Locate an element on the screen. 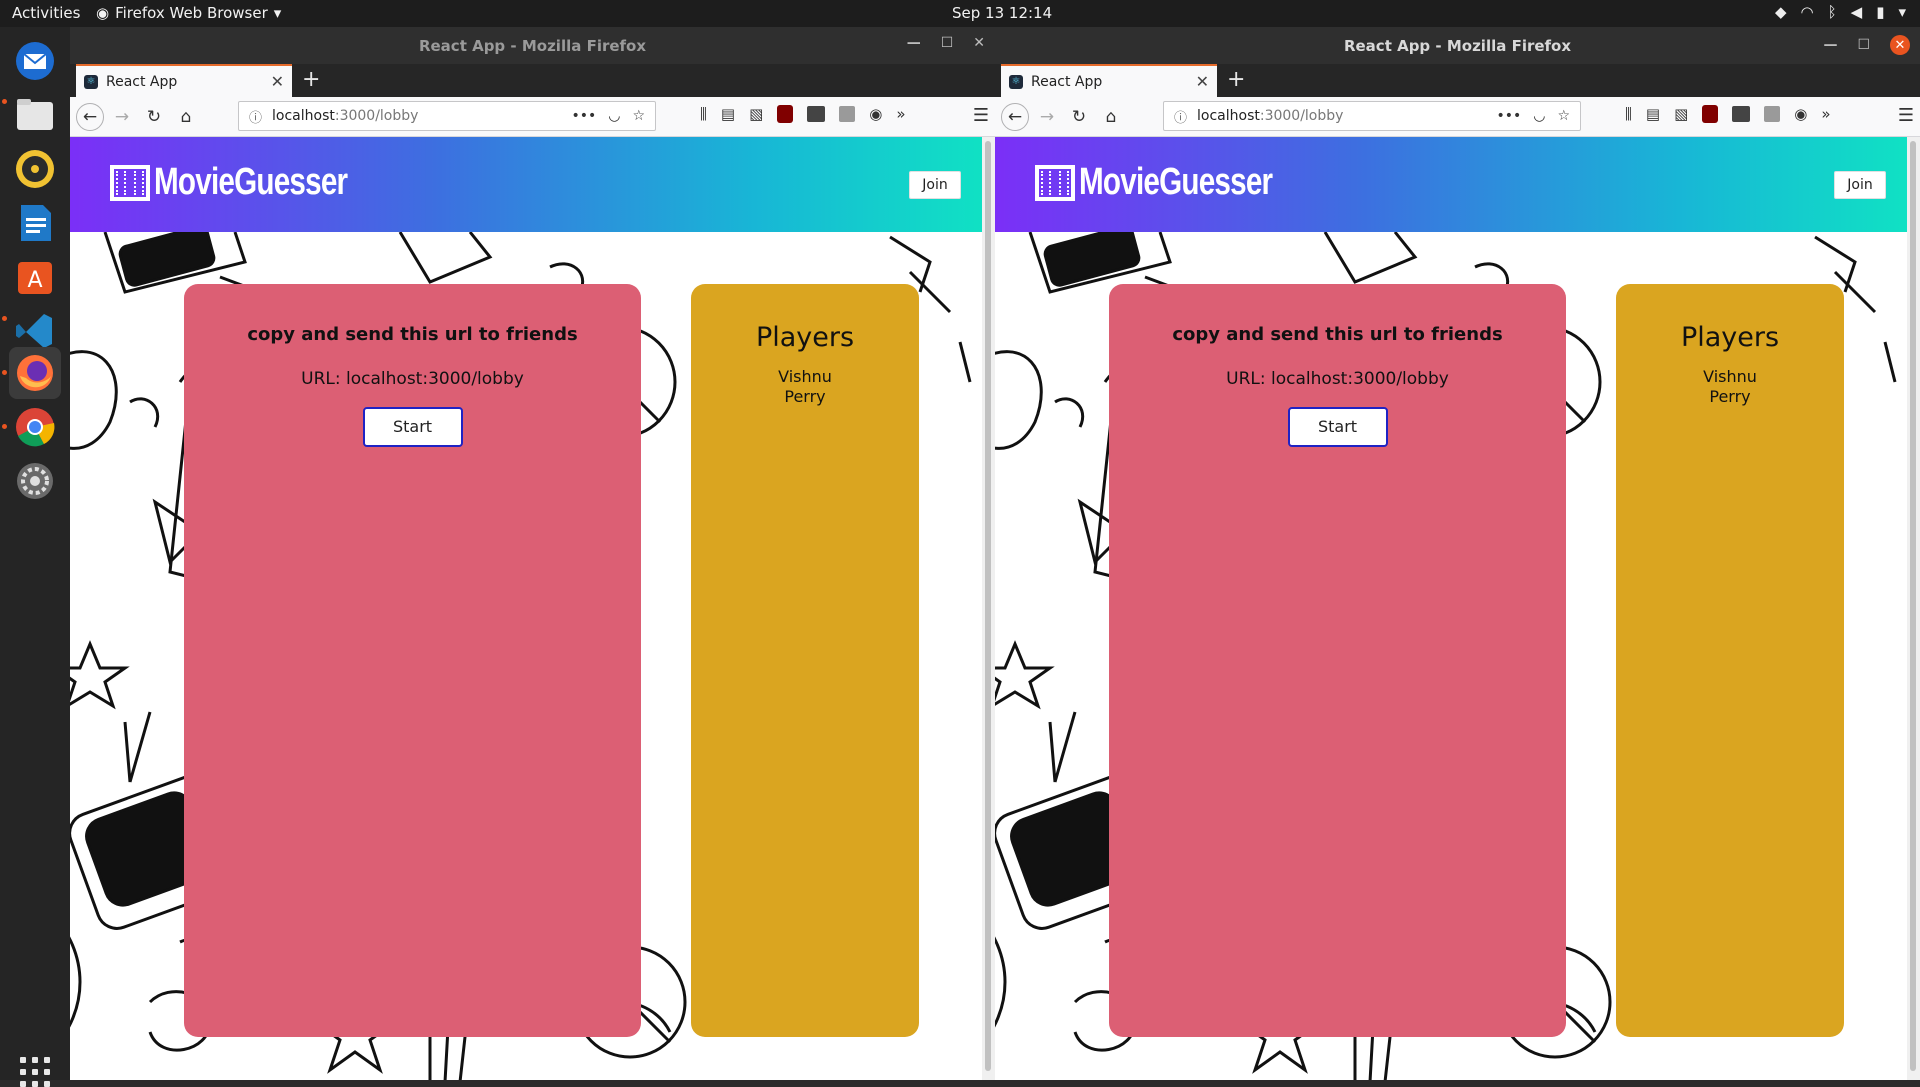 The image size is (1920, 1087). app-menu: ◉ Firefox Web Browser ▾ is located at coordinates (188, 13).